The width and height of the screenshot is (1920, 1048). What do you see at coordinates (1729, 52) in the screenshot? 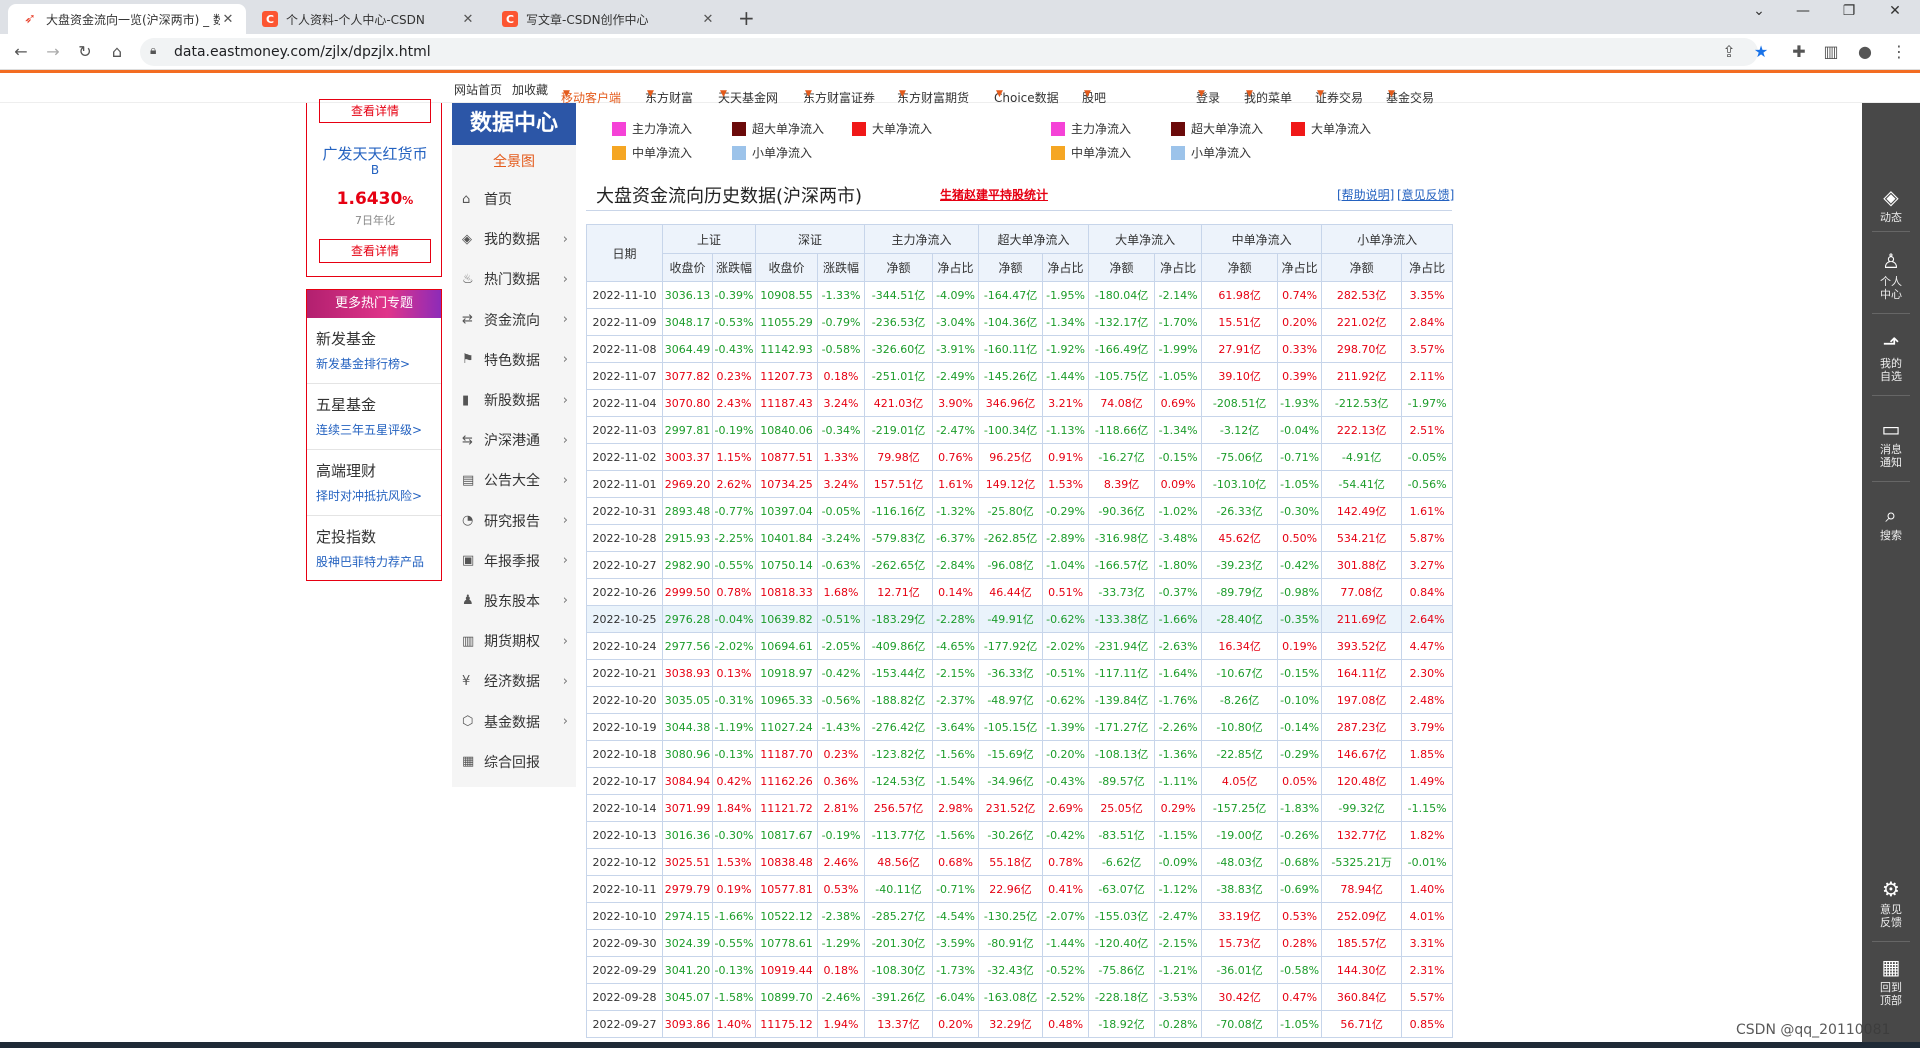
I see `share-icon: ⇪` at bounding box center [1729, 52].